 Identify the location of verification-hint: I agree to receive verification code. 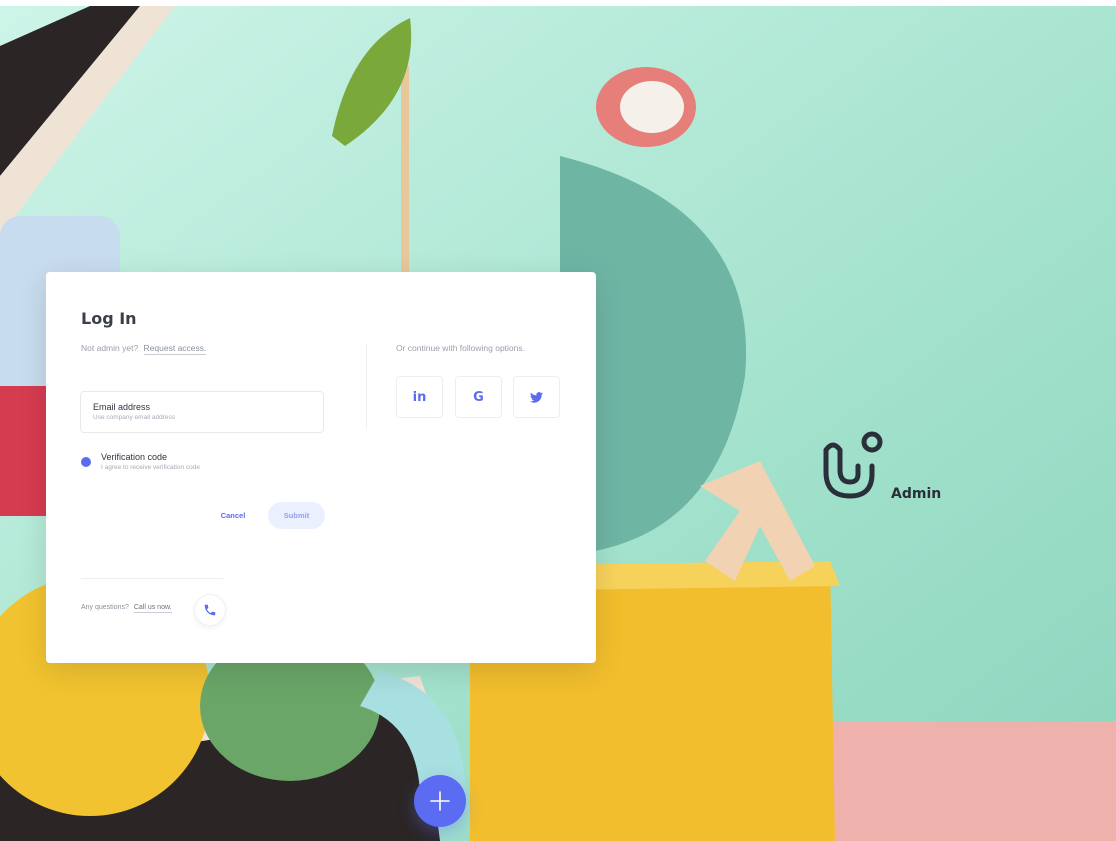
(150, 467).